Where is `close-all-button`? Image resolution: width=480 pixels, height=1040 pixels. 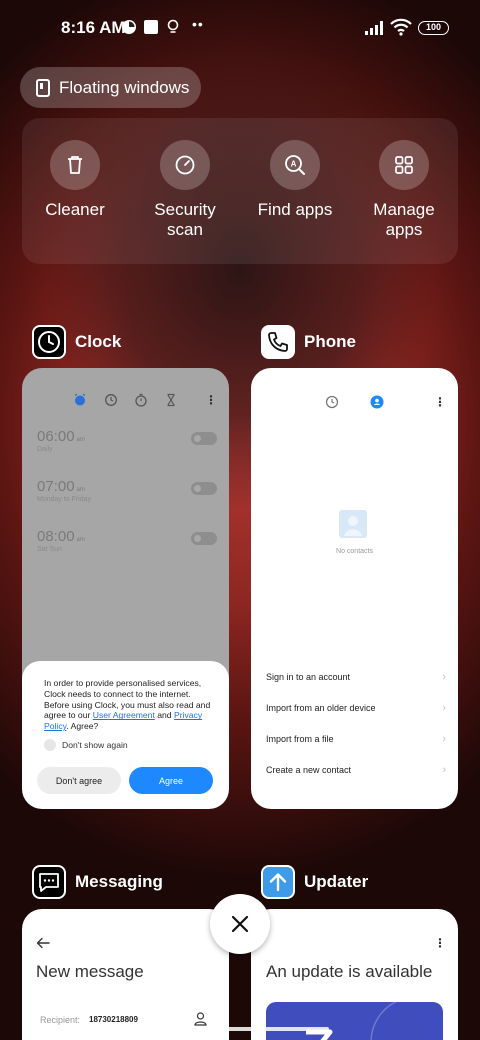 close-all-button is located at coordinates (240, 924).